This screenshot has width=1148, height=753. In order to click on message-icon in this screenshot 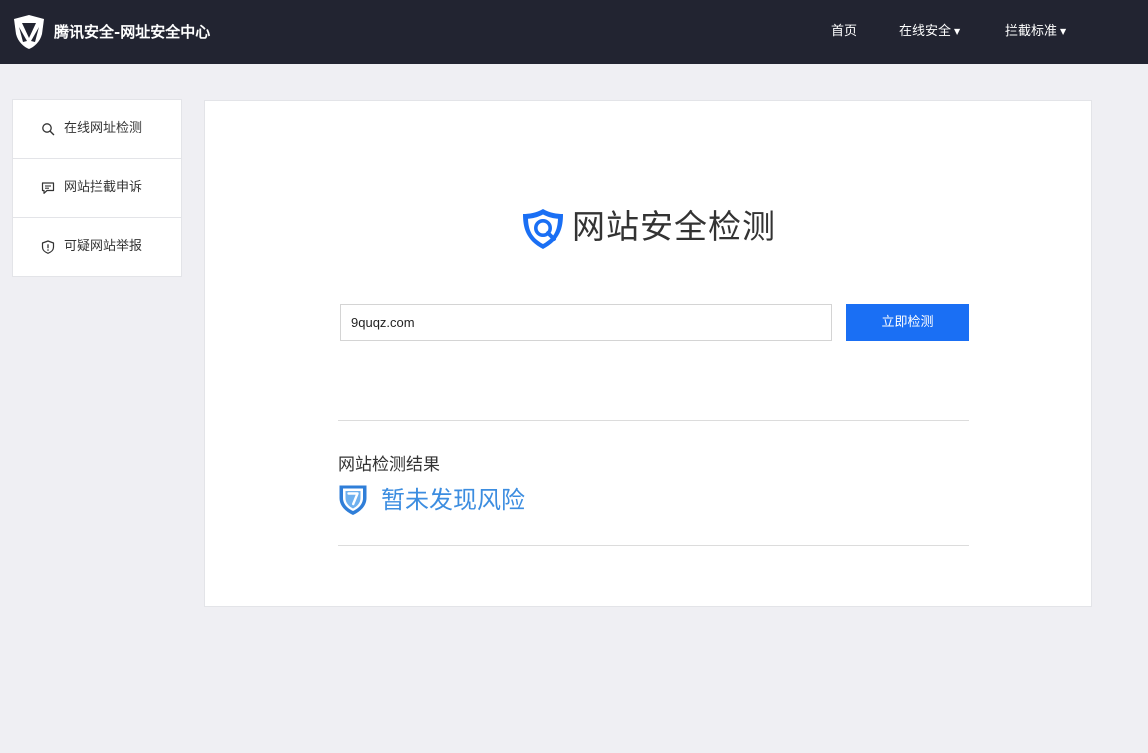, I will do `click(48, 188)`.